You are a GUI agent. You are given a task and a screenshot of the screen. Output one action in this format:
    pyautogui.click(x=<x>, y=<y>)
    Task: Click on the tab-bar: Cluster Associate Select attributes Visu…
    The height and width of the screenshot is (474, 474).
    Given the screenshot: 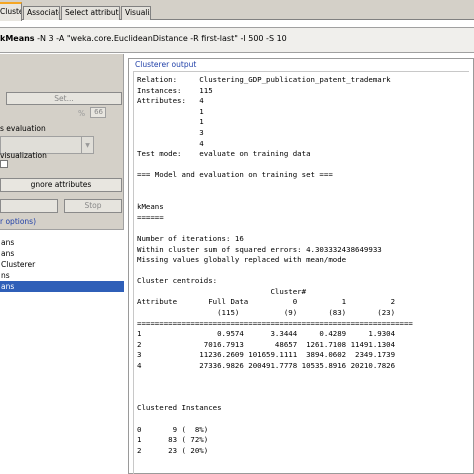 What is the action you would take?
    pyautogui.click(x=237, y=10)
    